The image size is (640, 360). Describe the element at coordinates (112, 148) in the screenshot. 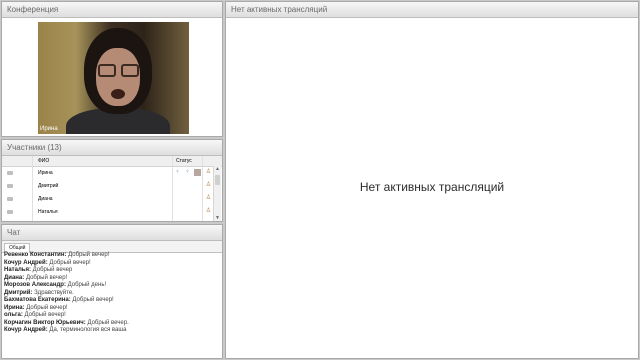

I see `participants-title: Участники (13)` at that location.